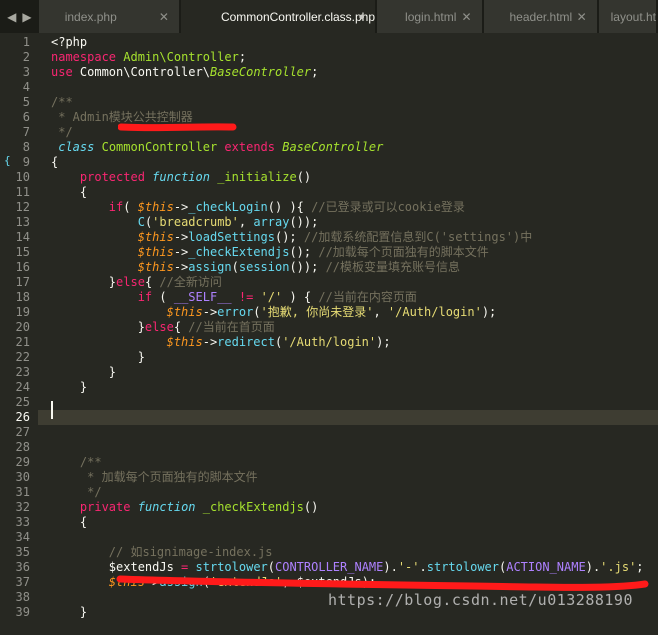 This screenshot has height=635, width=658. I want to click on fold-icon: {, so click(7, 160).